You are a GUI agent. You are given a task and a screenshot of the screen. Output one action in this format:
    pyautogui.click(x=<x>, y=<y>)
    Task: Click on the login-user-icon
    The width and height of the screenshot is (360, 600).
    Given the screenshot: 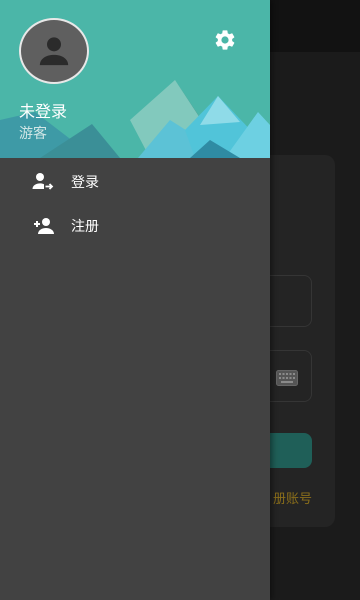 What is the action you would take?
    pyautogui.click(x=43, y=181)
    